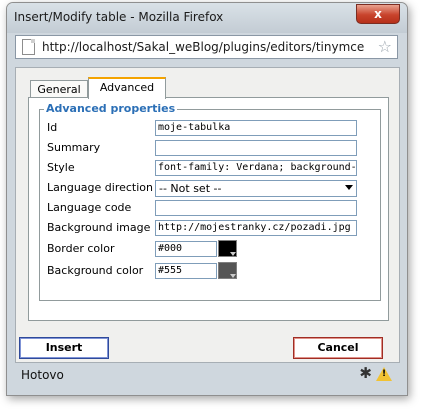 Image resolution: width=431 pixels, height=417 pixels. What do you see at coordinates (99, 227) in the screenshot?
I see `background-image-label: Background image` at bounding box center [99, 227].